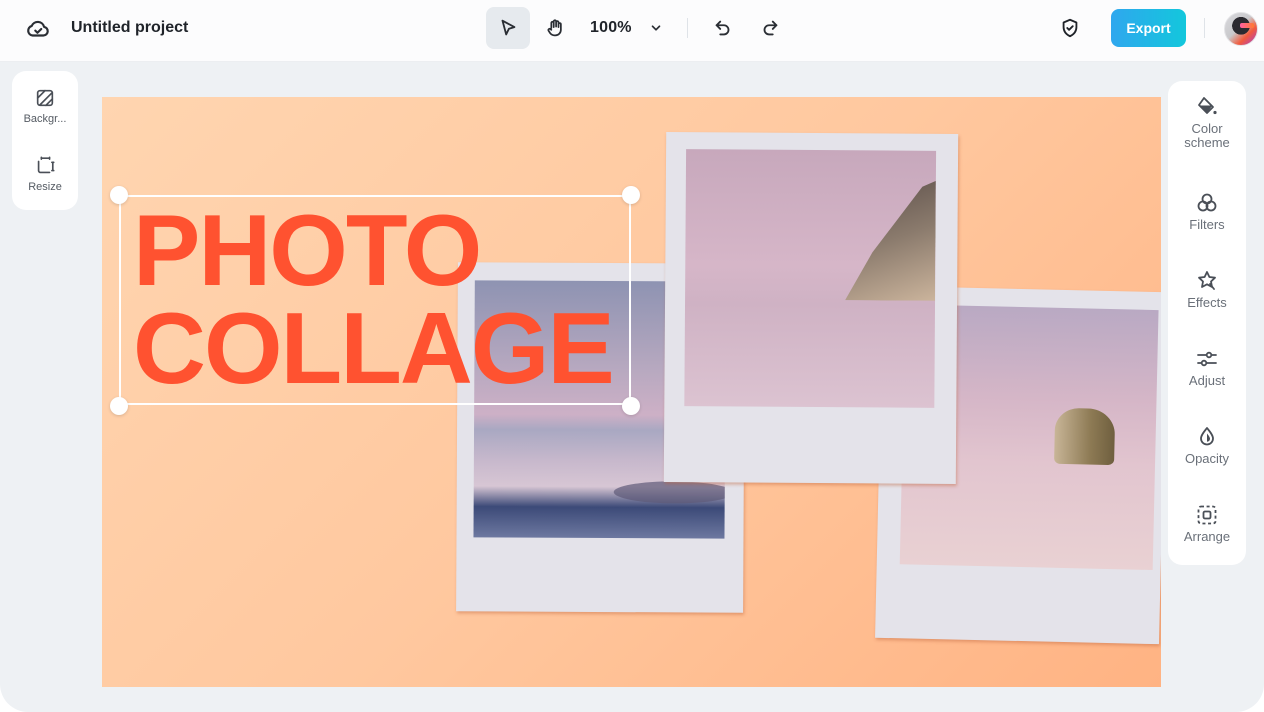 This screenshot has width=1264, height=712. Describe the element at coordinates (631, 195) in the screenshot. I see `resize-handle-top-right` at that location.